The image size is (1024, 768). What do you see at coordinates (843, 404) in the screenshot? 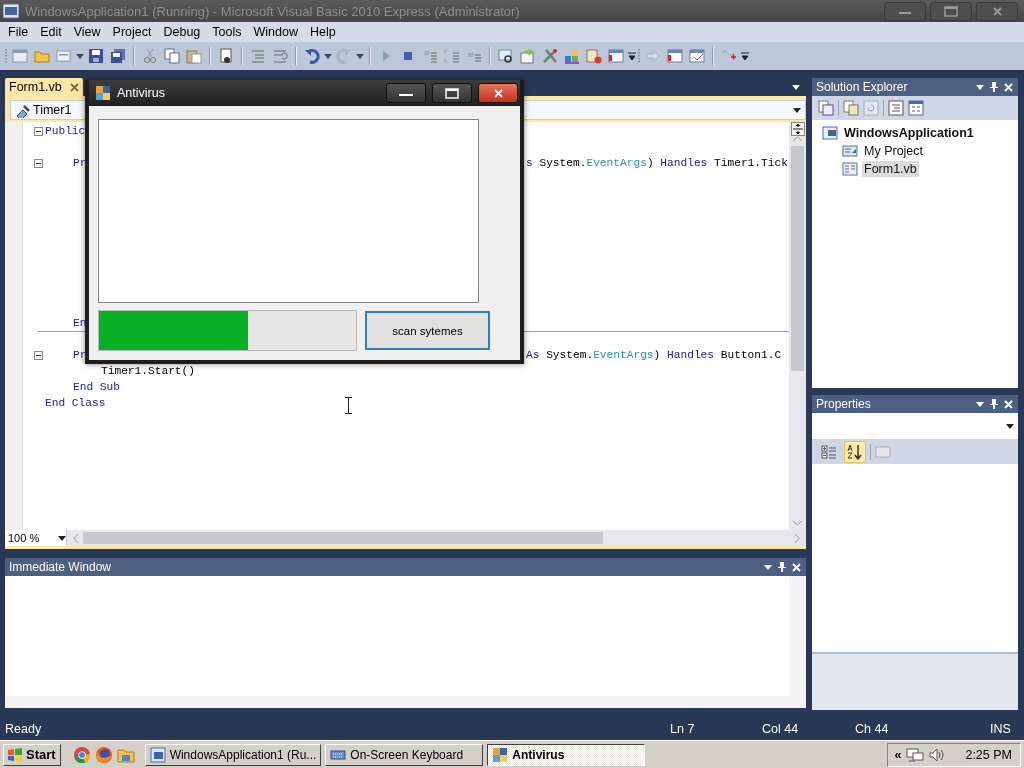
I see `panel-title: Properties` at bounding box center [843, 404].